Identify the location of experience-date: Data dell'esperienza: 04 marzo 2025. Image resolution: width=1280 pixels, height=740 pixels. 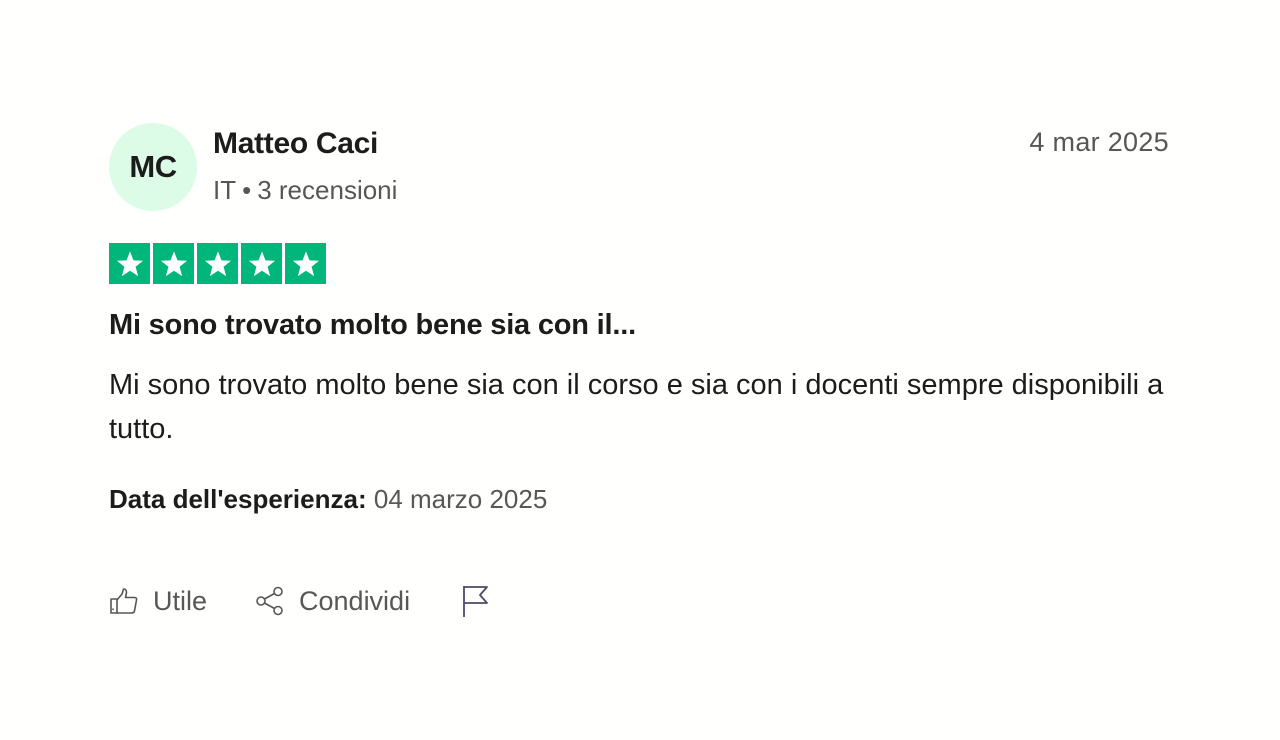
(328, 499).